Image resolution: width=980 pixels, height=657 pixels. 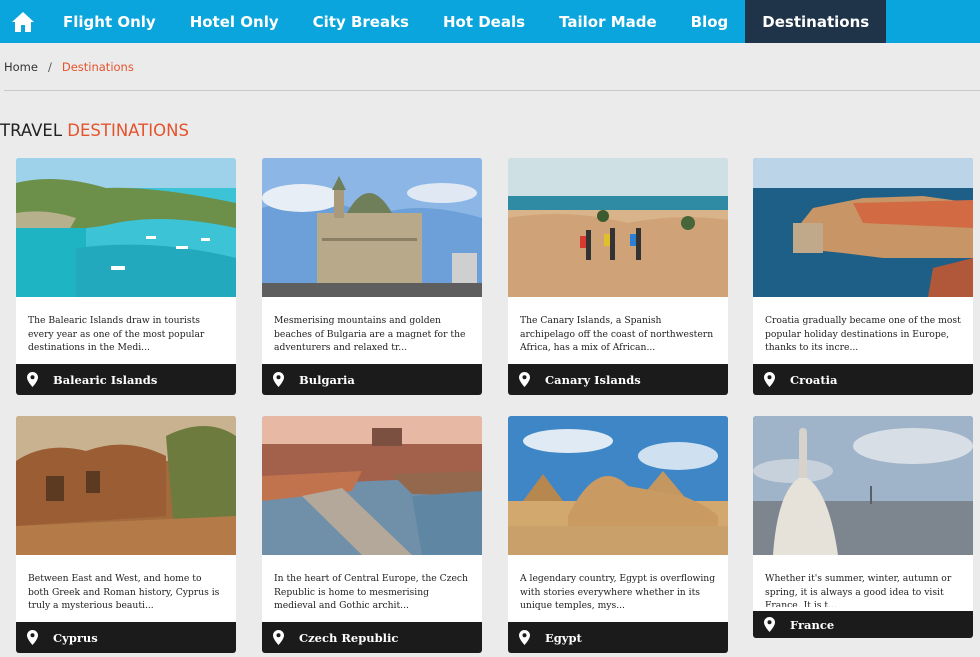 I want to click on page-title: TRAVEL DESTINATIONS, so click(x=94, y=130).